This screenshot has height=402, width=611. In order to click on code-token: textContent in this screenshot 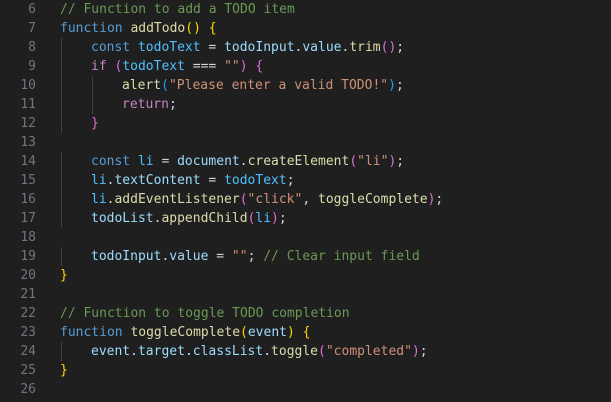, I will do `click(157, 180)`.